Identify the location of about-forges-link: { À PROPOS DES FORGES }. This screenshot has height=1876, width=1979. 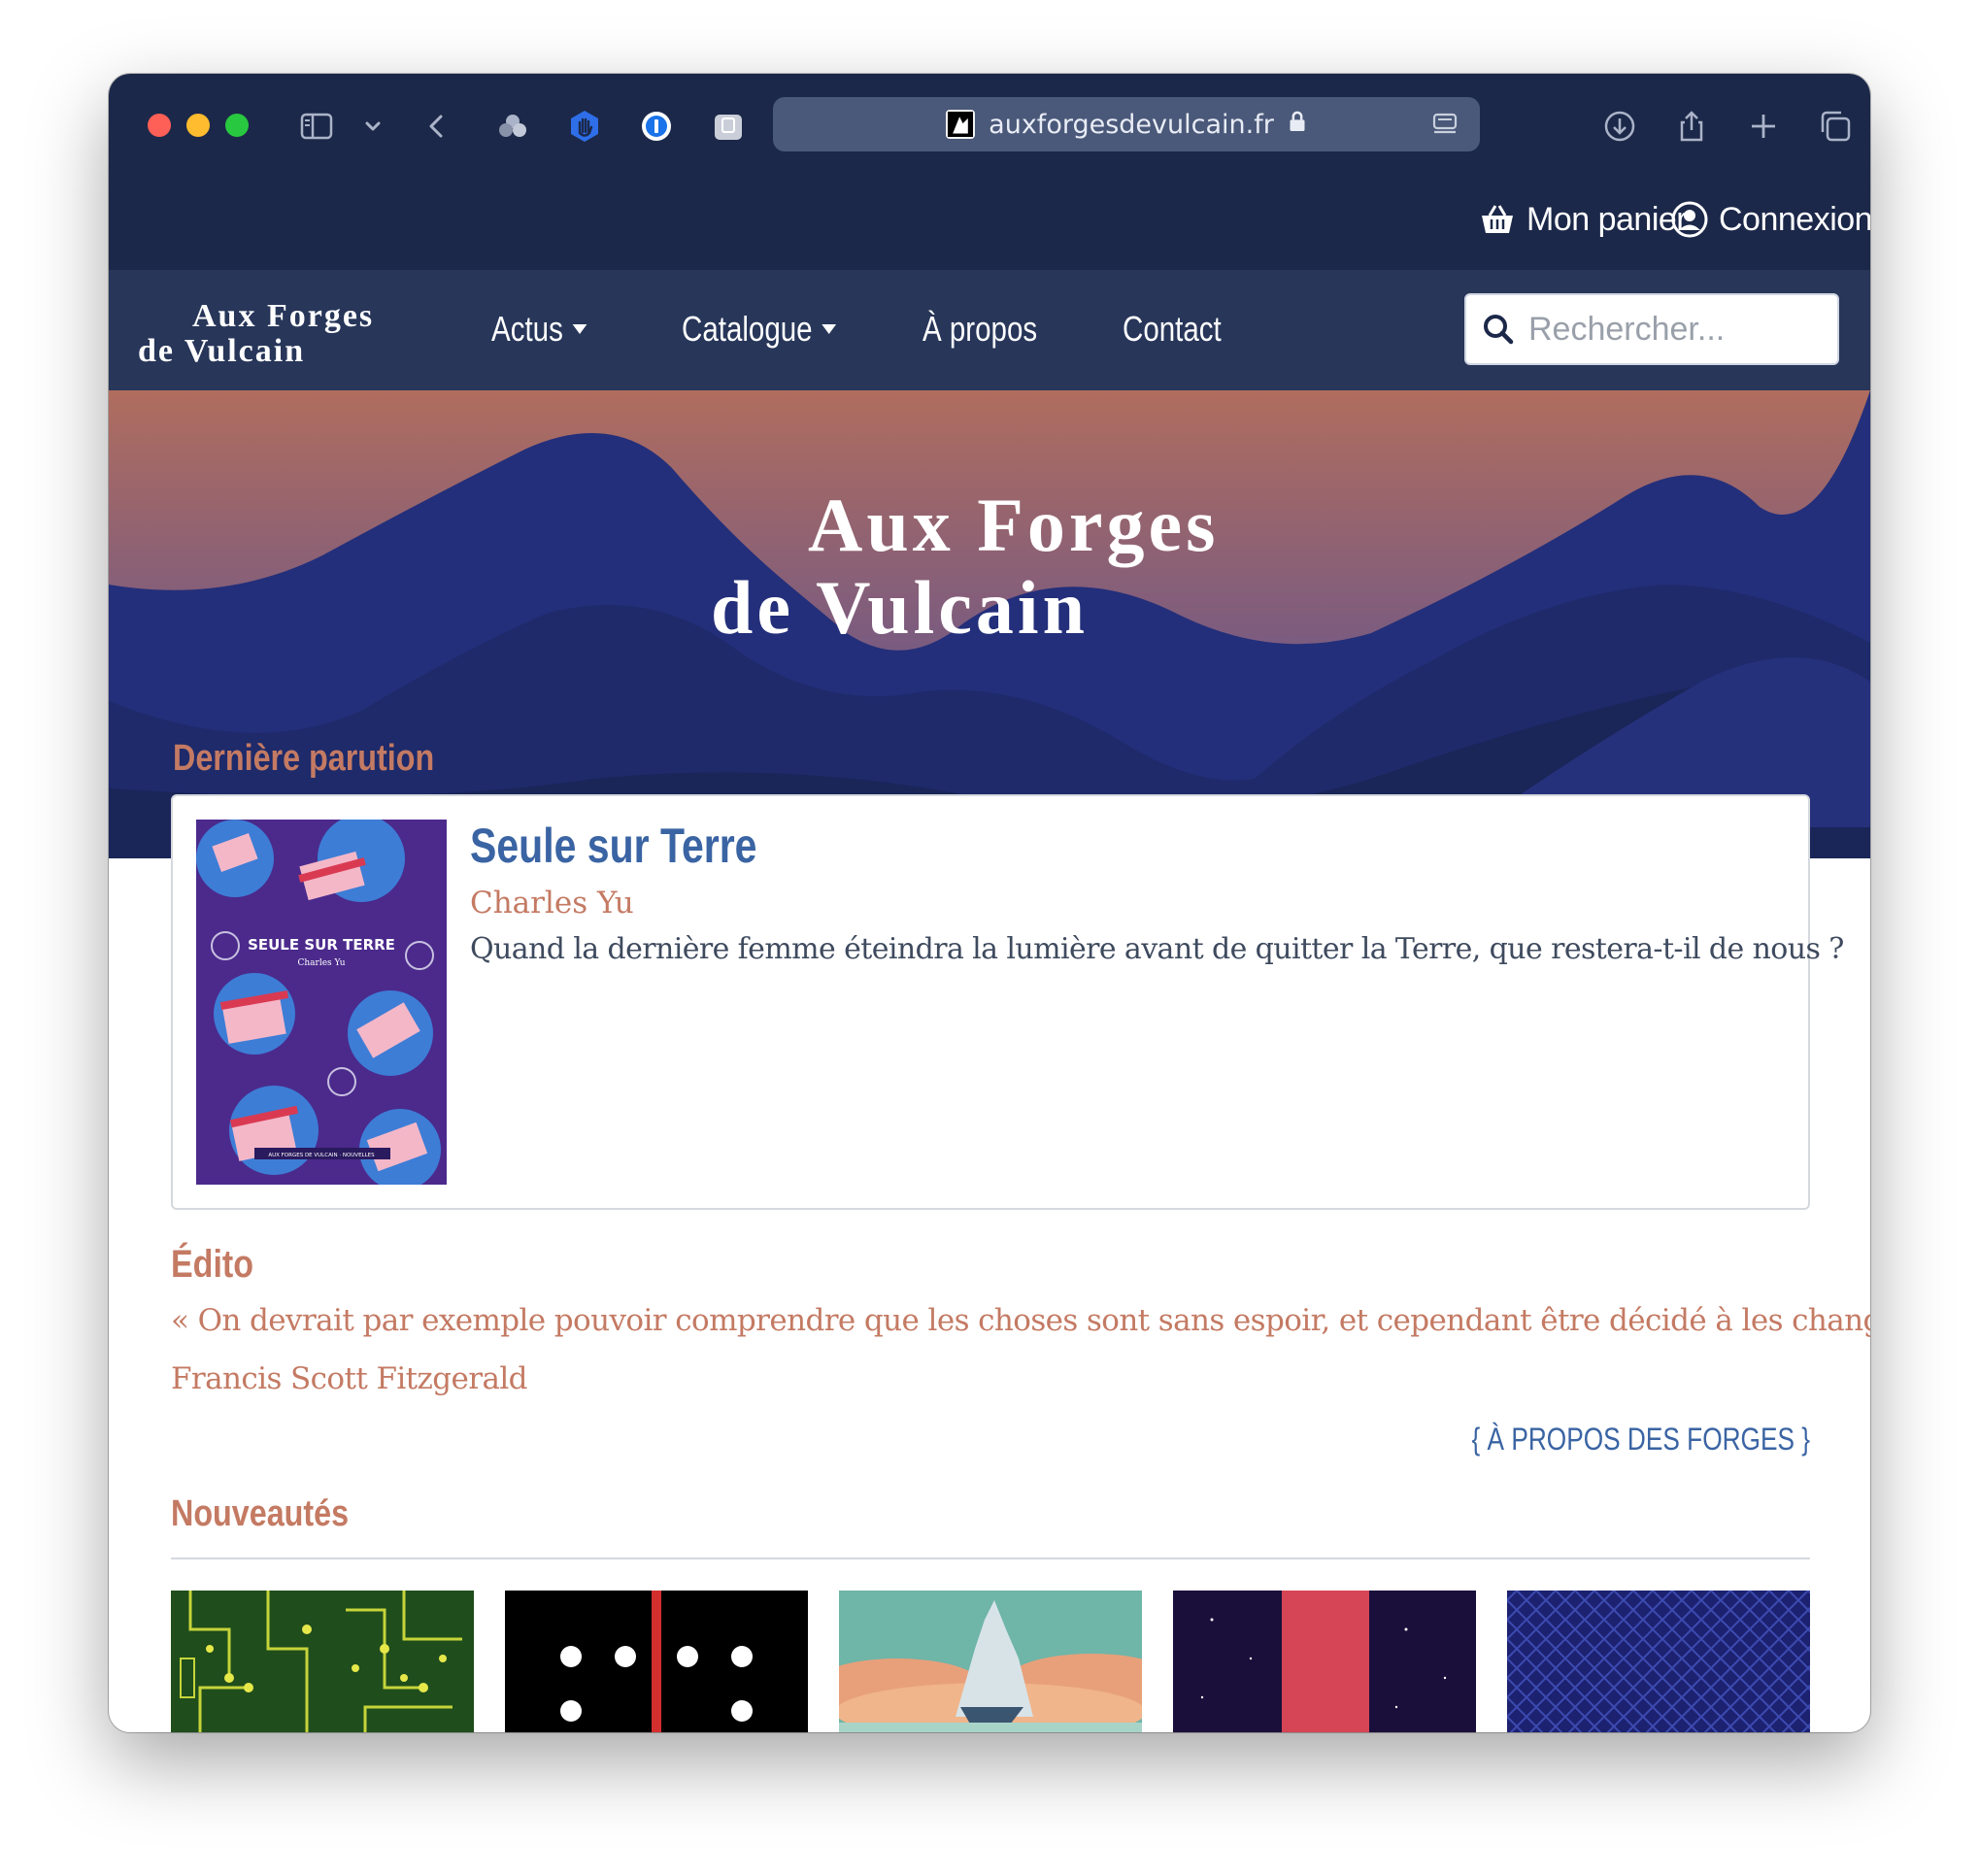
(1640, 1440).